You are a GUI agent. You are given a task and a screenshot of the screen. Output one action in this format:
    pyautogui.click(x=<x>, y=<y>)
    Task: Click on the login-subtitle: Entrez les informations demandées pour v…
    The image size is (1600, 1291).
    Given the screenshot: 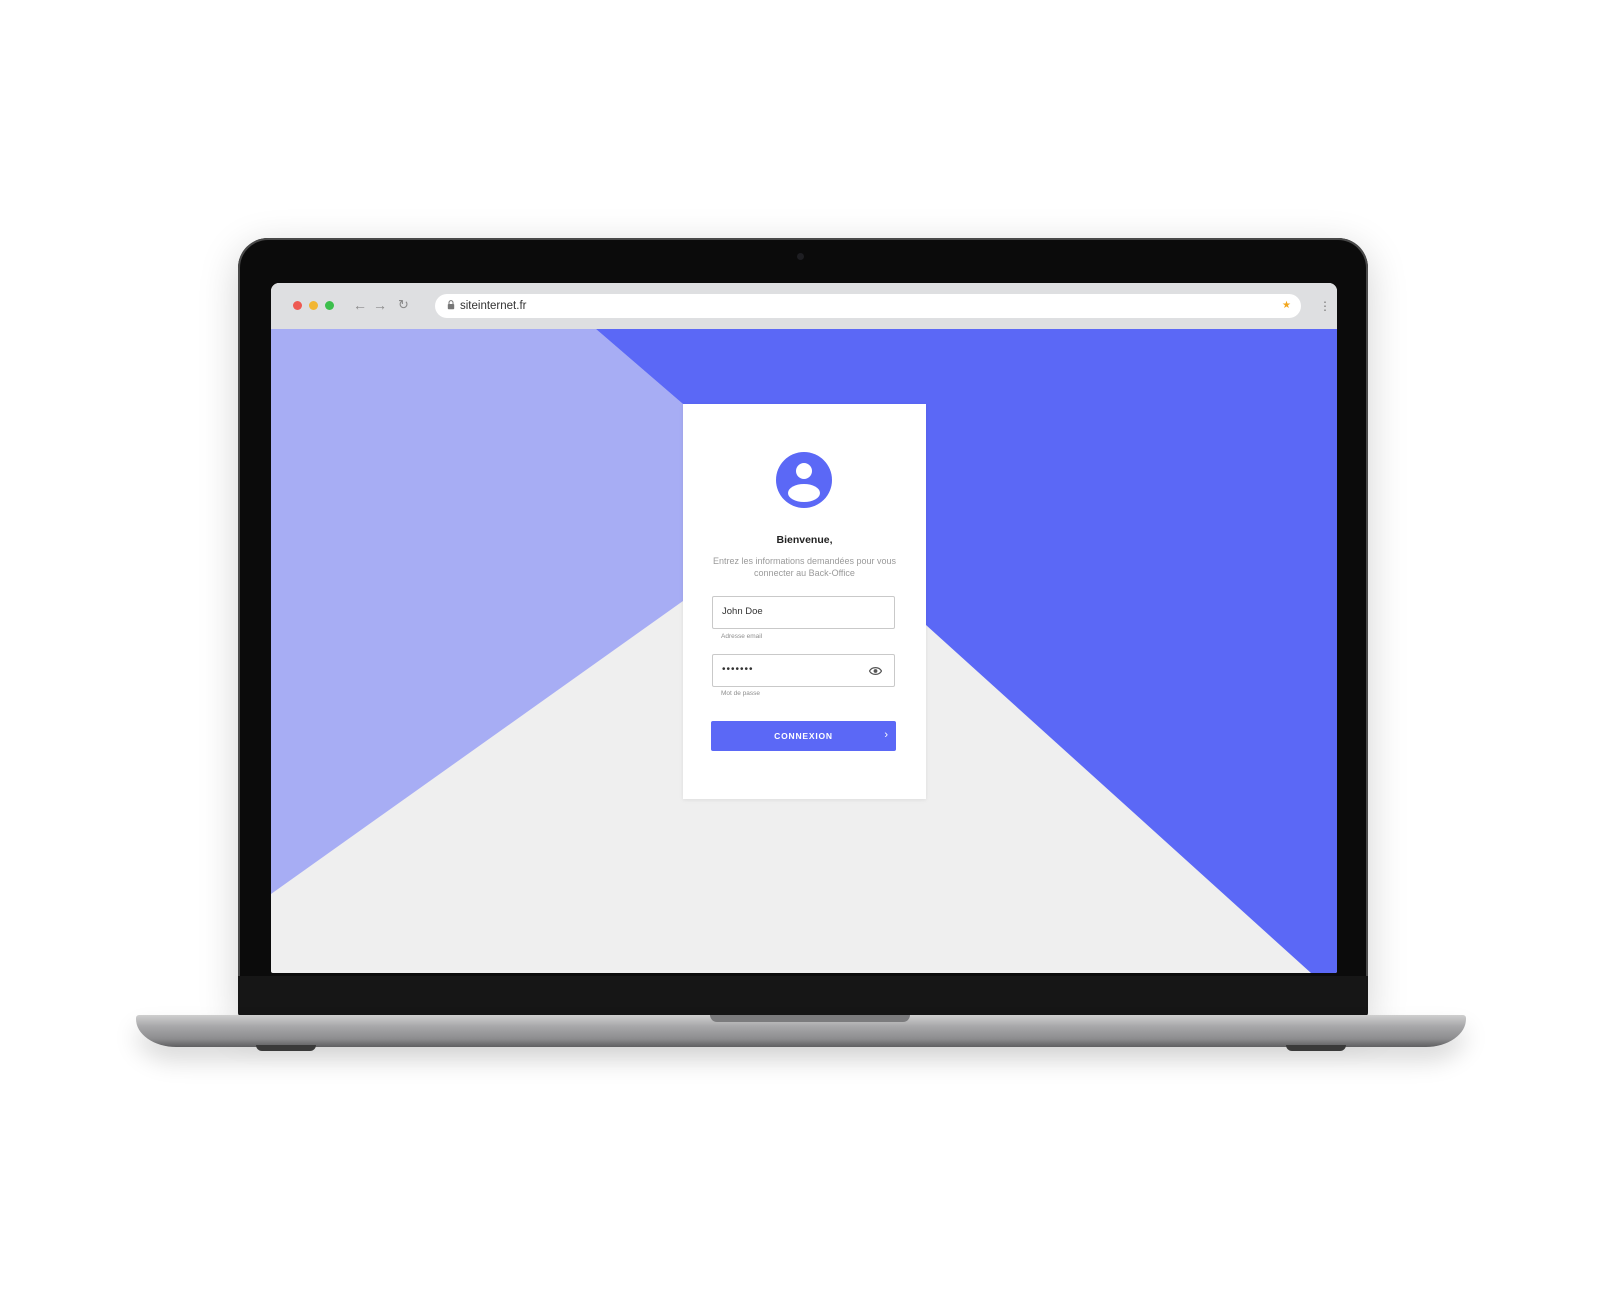 What is the action you would take?
    pyautogui.click(x=804, y=567)
    